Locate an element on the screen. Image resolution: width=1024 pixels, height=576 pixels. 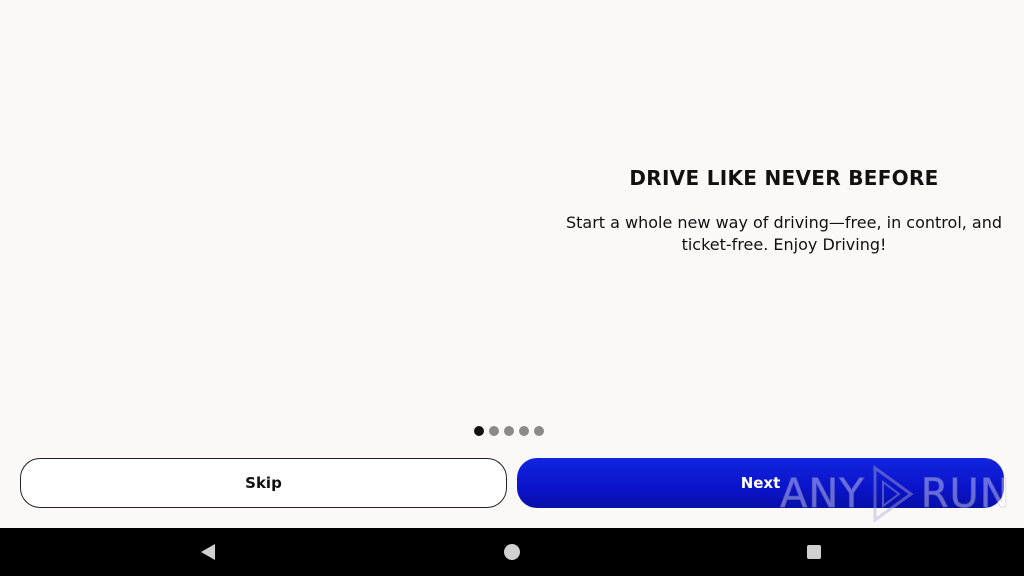
onboarding-title: DRIVE LIKE NEVER BEFORE is located at coordinates (784, 178).